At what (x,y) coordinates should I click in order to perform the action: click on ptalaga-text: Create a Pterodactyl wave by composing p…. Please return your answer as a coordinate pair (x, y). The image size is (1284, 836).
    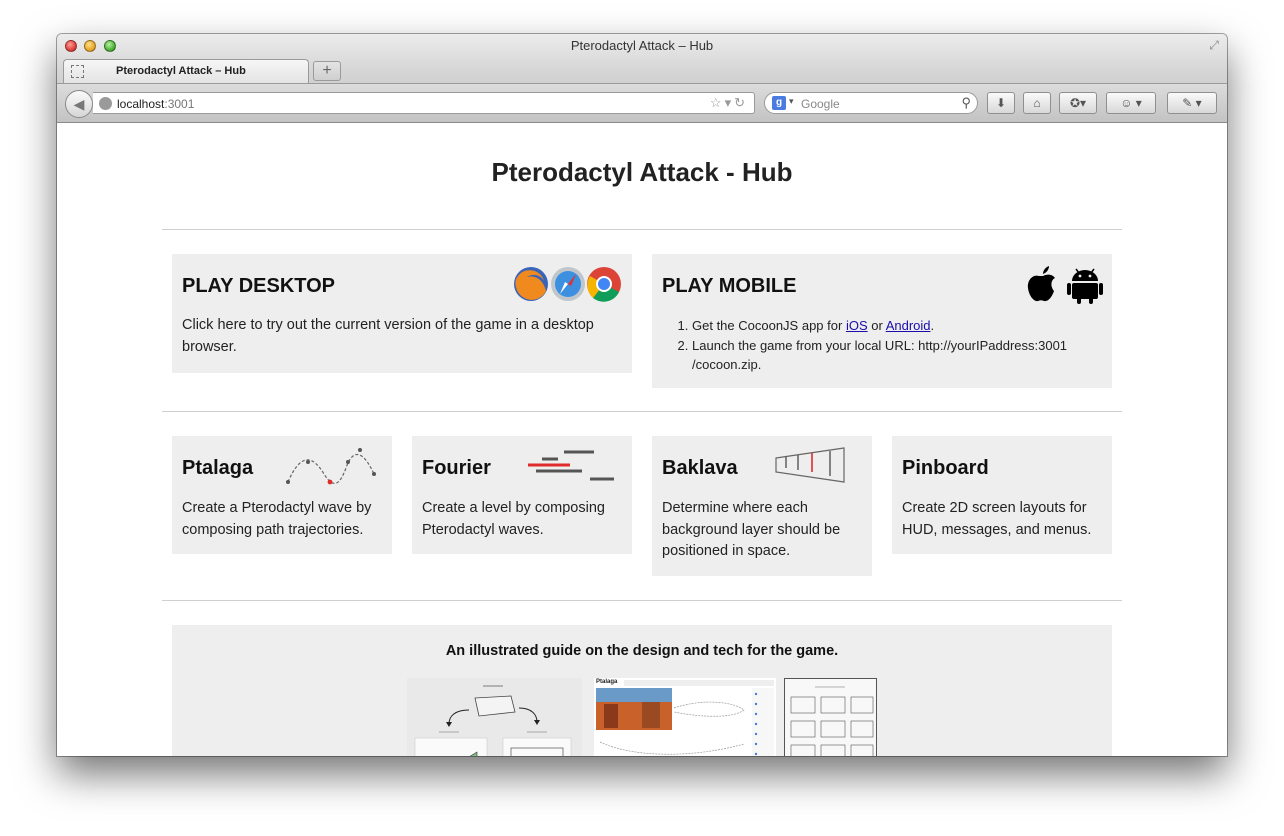
    Looking at the image, I should click on (277, 519).